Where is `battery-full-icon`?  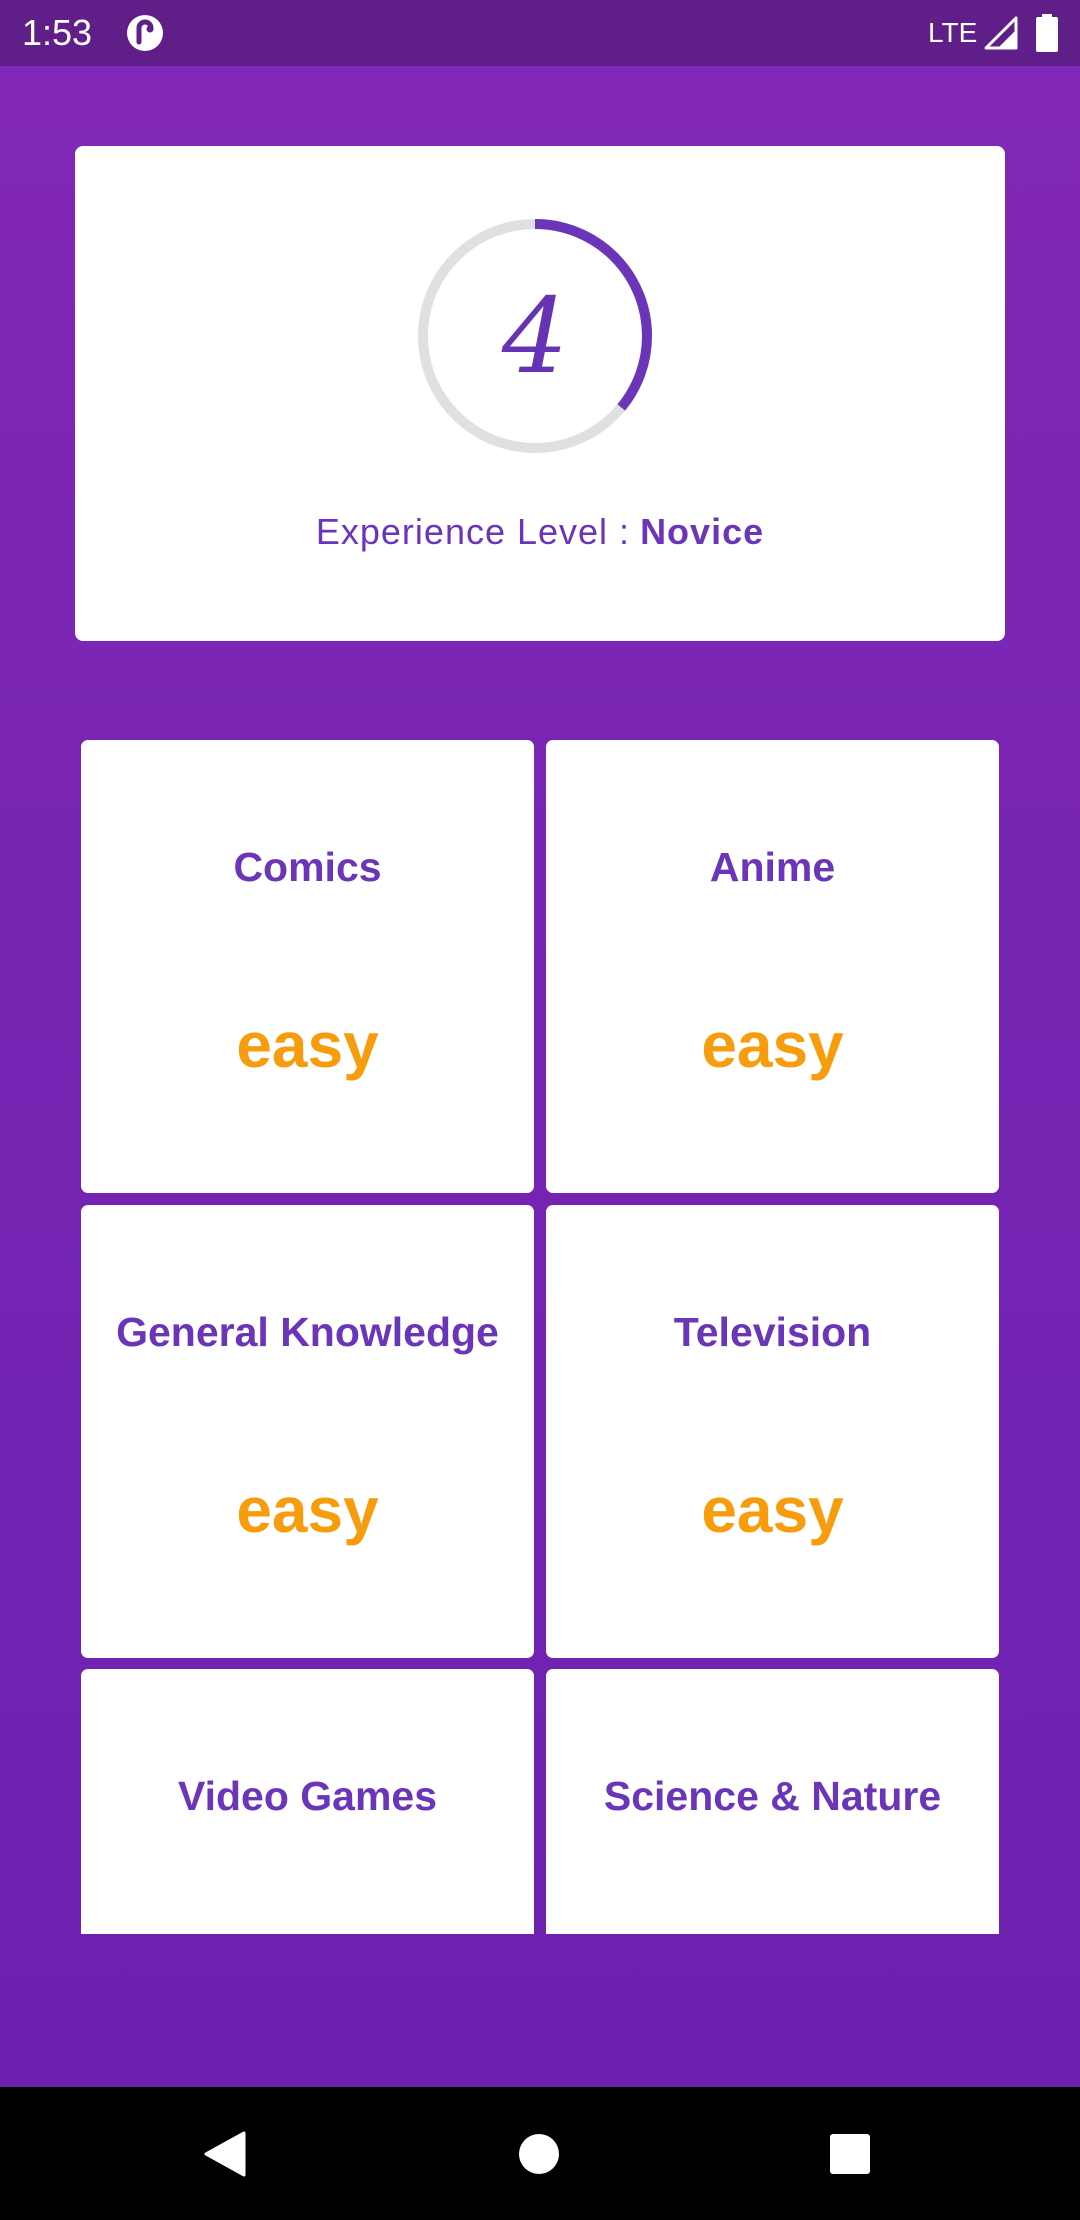
battery-full-icon is located at coordinates (1047, 33).